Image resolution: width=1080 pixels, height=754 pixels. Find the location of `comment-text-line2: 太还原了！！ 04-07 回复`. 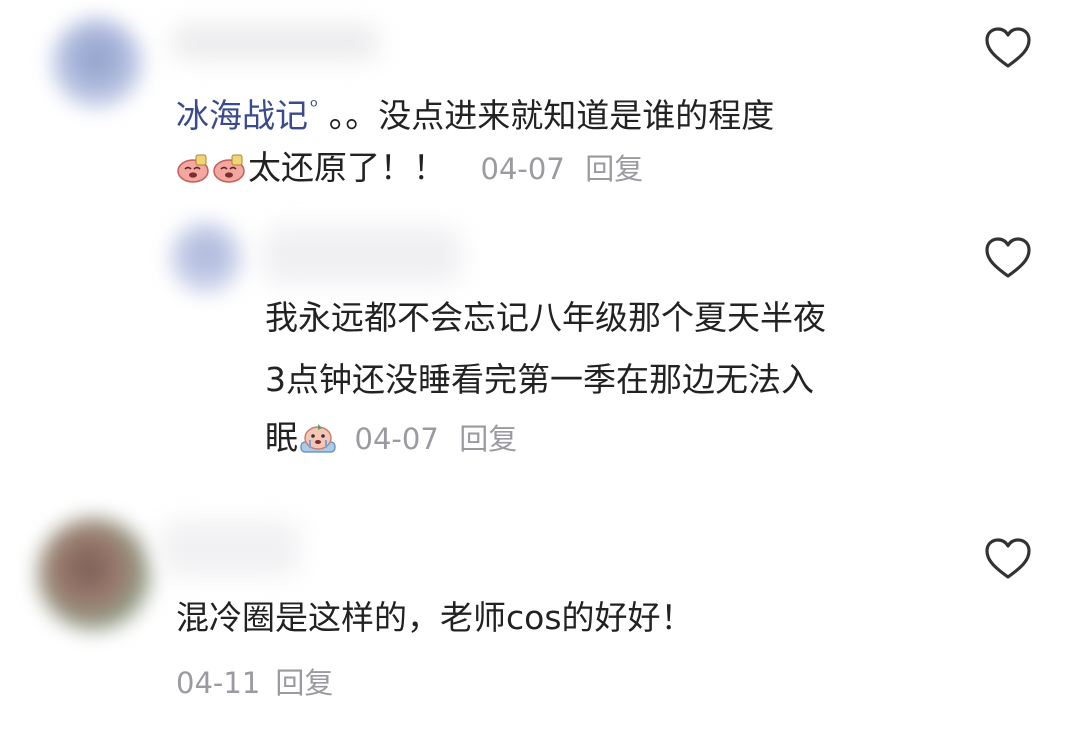

comment-text-line2: 太还原了！！ 04-07 回复 is located at coordinates (409, 168).